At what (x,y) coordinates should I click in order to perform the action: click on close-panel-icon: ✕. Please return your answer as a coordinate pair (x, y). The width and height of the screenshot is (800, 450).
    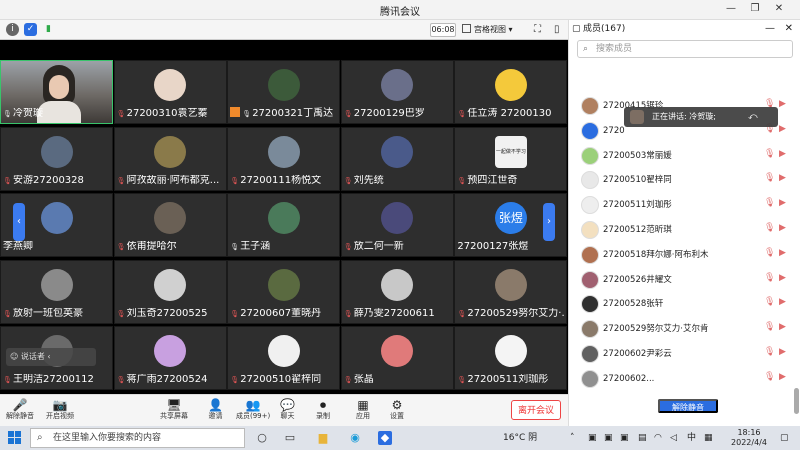
    Looking at the image, I should click on (789, 29).